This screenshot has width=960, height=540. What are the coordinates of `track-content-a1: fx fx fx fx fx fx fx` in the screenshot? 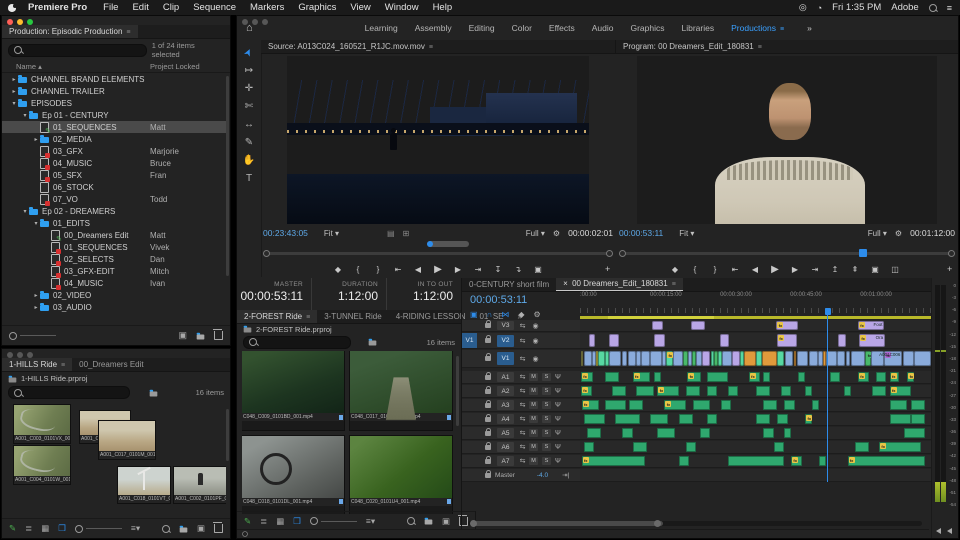 It's located at (756, 377).